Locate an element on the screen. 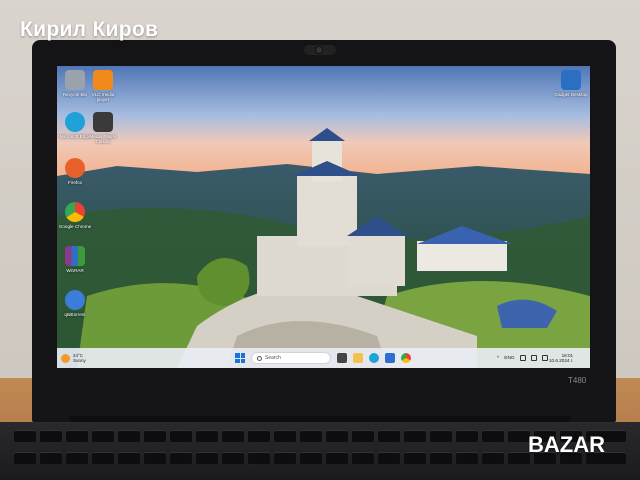  search-icon is located at coordinates (259, 358).